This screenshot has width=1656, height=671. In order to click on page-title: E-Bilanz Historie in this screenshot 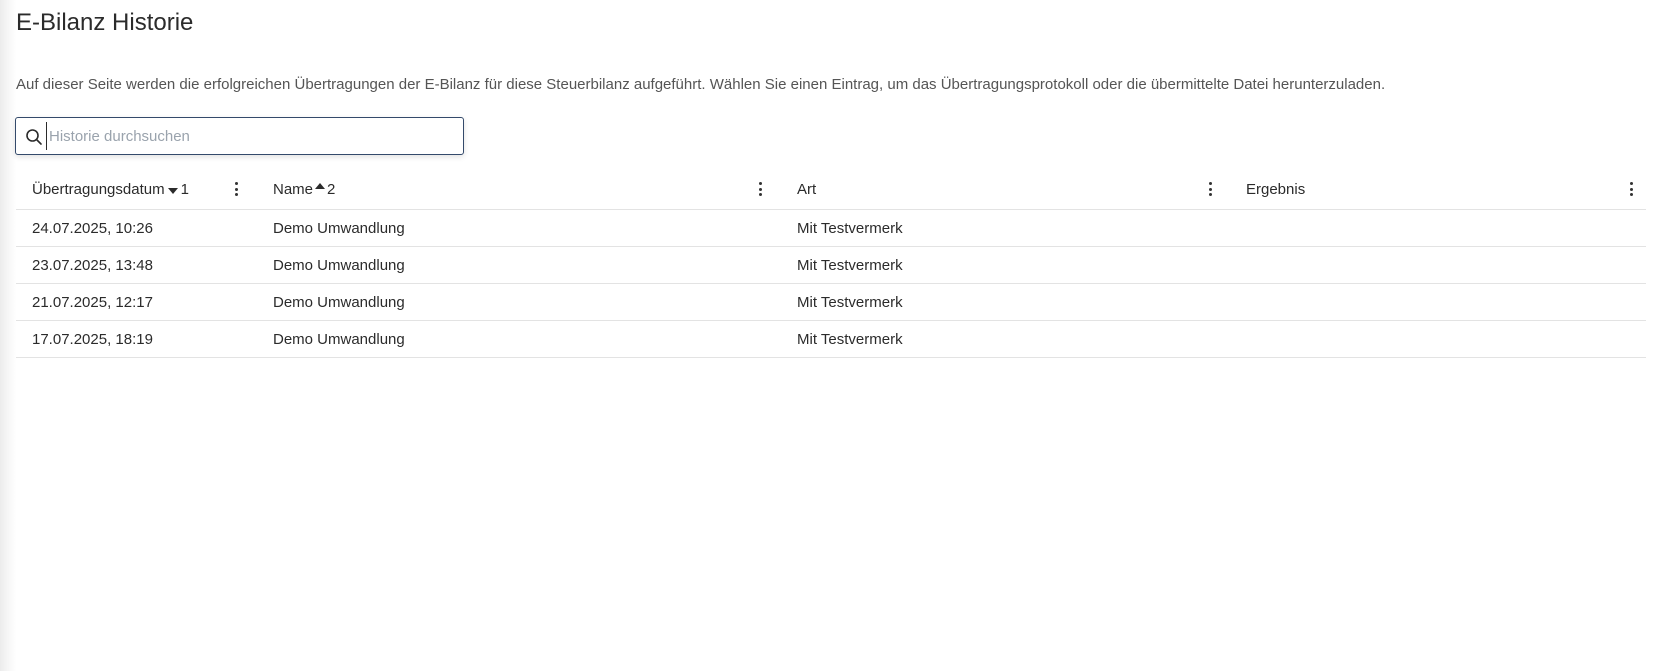, I will do `click(105, 22)`.